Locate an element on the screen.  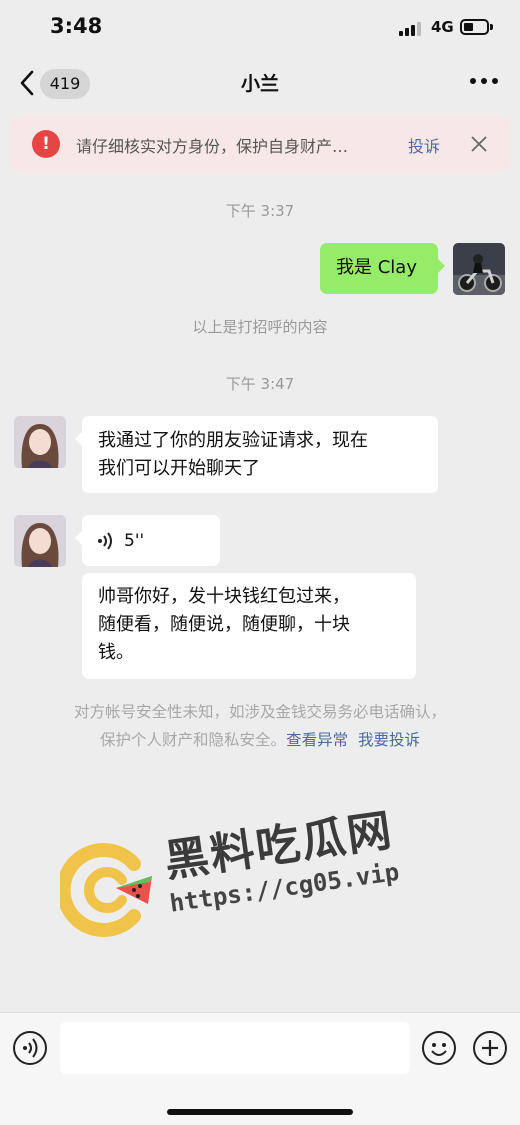
more-actions-button is located at coordinates (490, 1048).